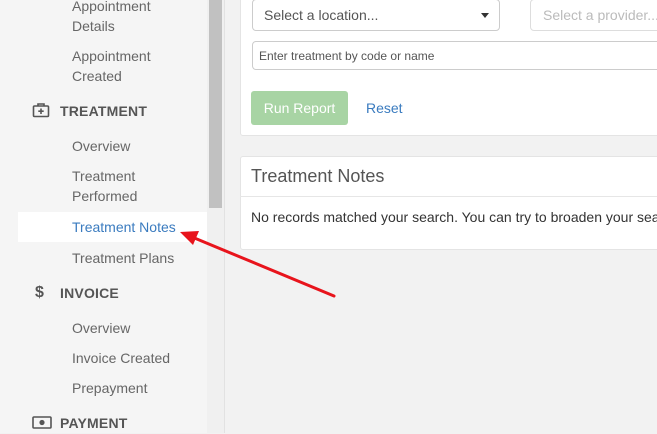 The height and width of the screenshot is (434, 657). I want to click on arrow-shaft, so click(263, 266).